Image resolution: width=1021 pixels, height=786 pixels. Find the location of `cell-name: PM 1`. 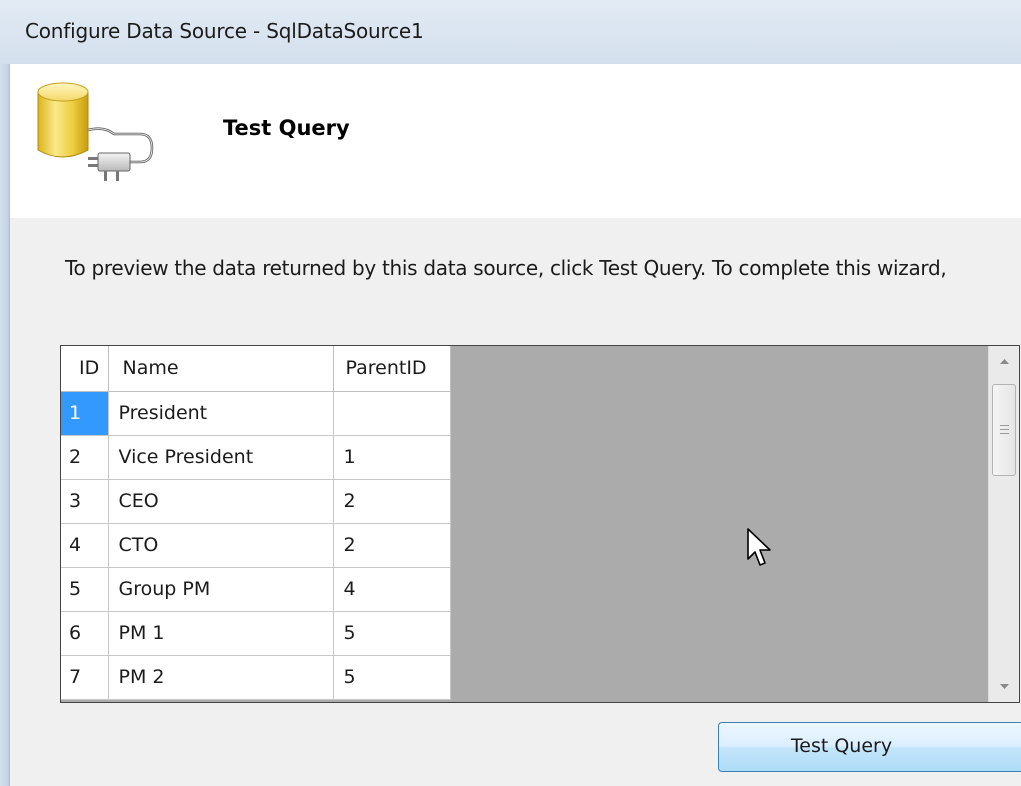

cell-name: PM 1 is located at coordinates (220, 633).